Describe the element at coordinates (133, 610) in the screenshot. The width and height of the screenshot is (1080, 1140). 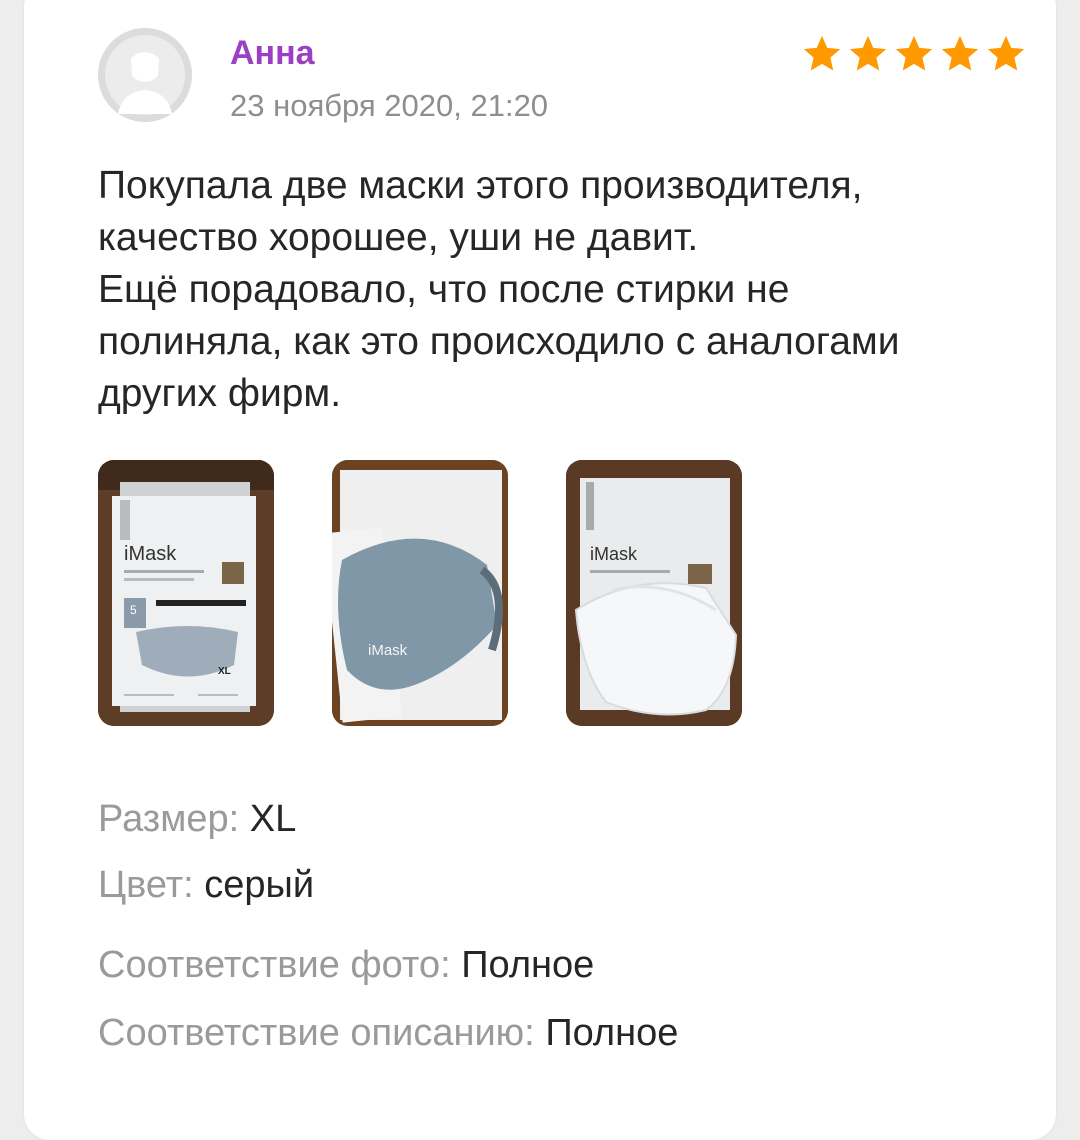
I see `svg-text: 5` at that location.